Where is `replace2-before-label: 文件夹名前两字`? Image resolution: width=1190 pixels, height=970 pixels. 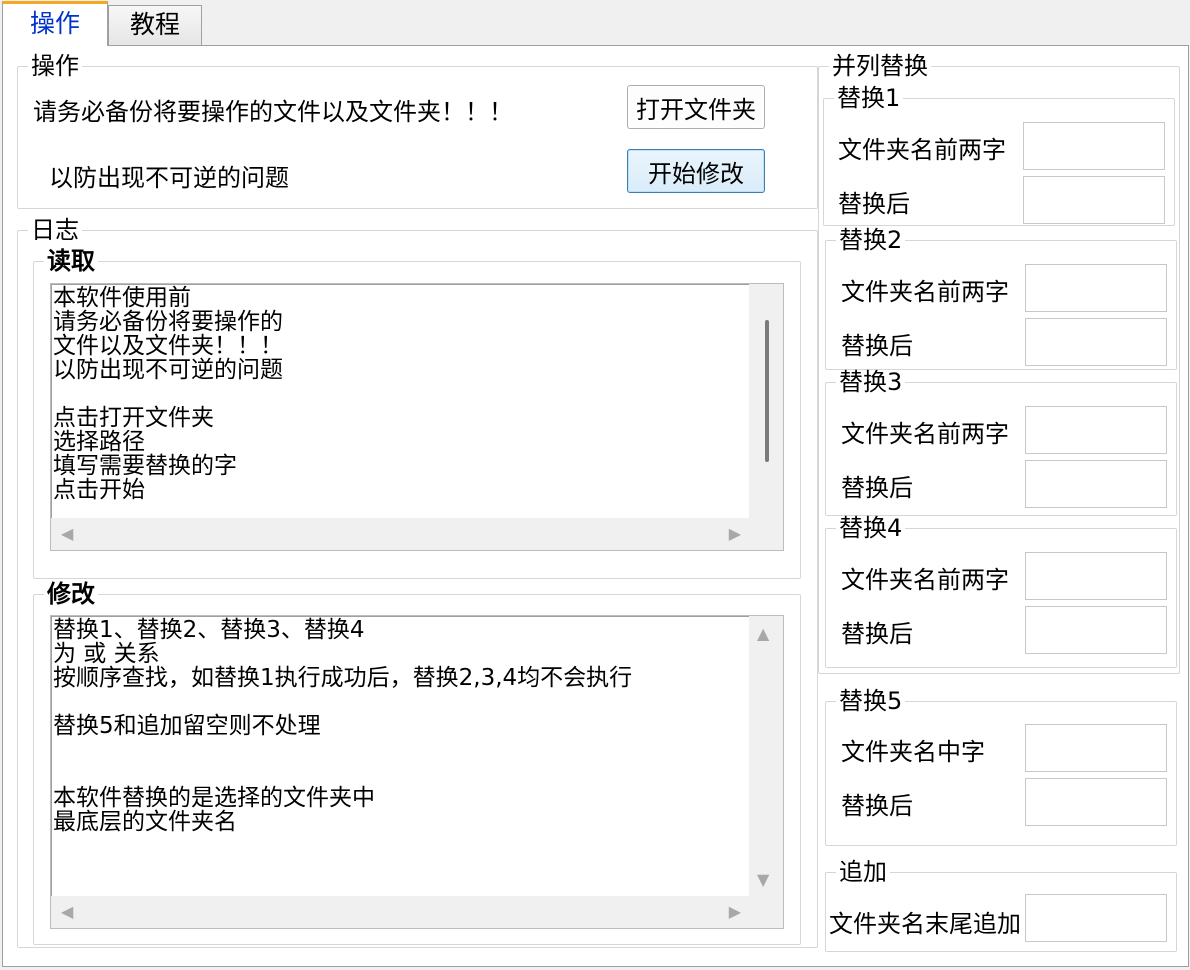
replace2-before-label: 文件夹名前两字 is located at coordinates (925, 292).